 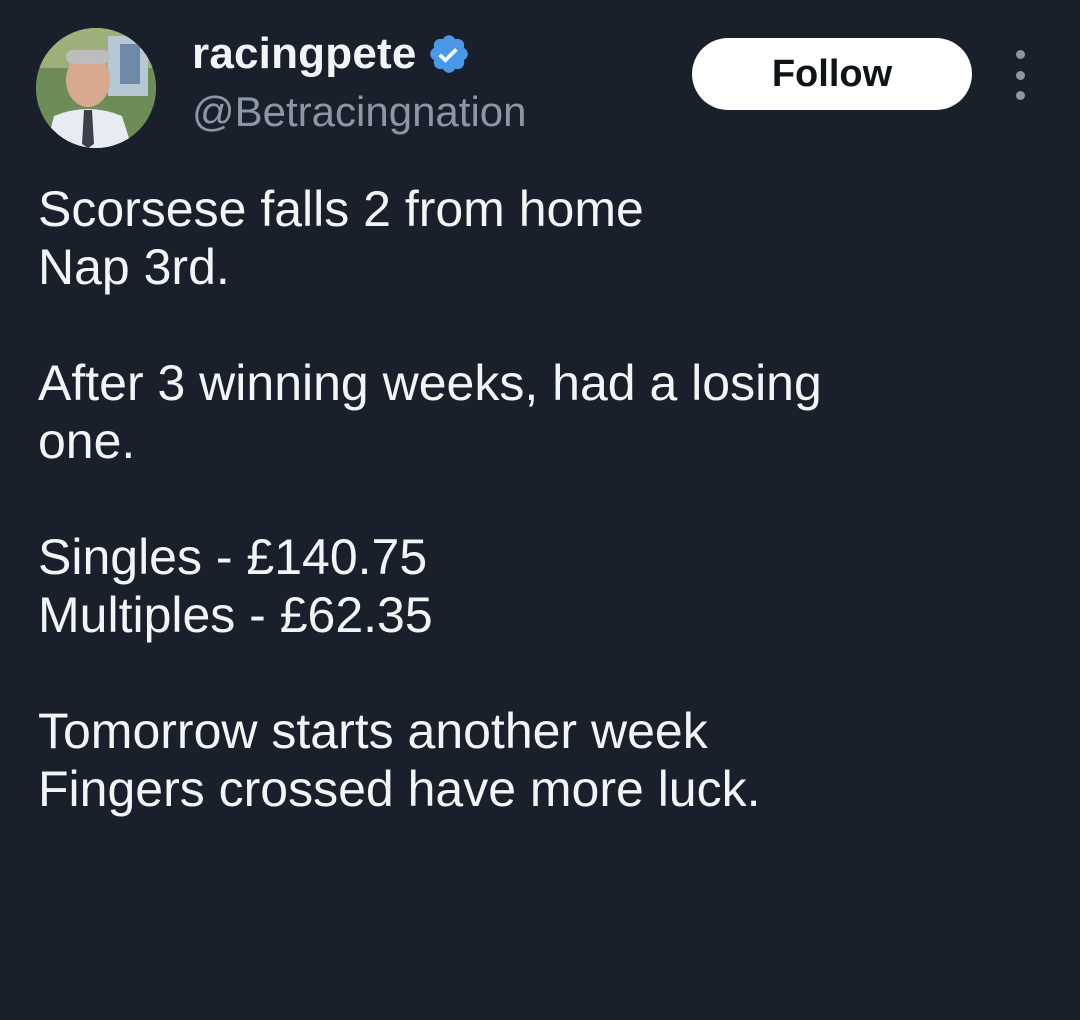 What do you see at coordinates (359, 112) in the screenshot?
I see `user-handle: @Betracingnation` at bounding box center [359, 112].